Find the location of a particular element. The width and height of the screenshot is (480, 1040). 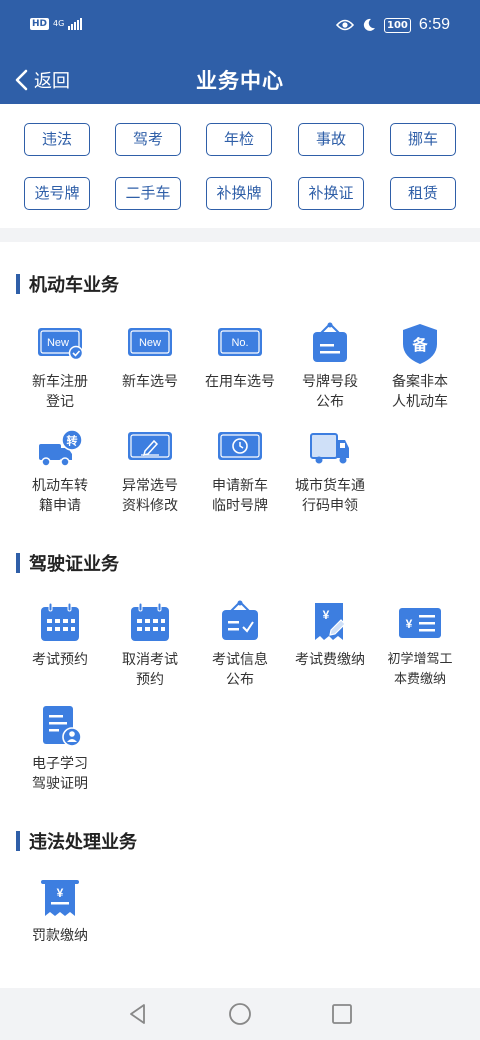

tile-exam-info-publication: 考试信息 公布 is located at coordinates (240, 645).